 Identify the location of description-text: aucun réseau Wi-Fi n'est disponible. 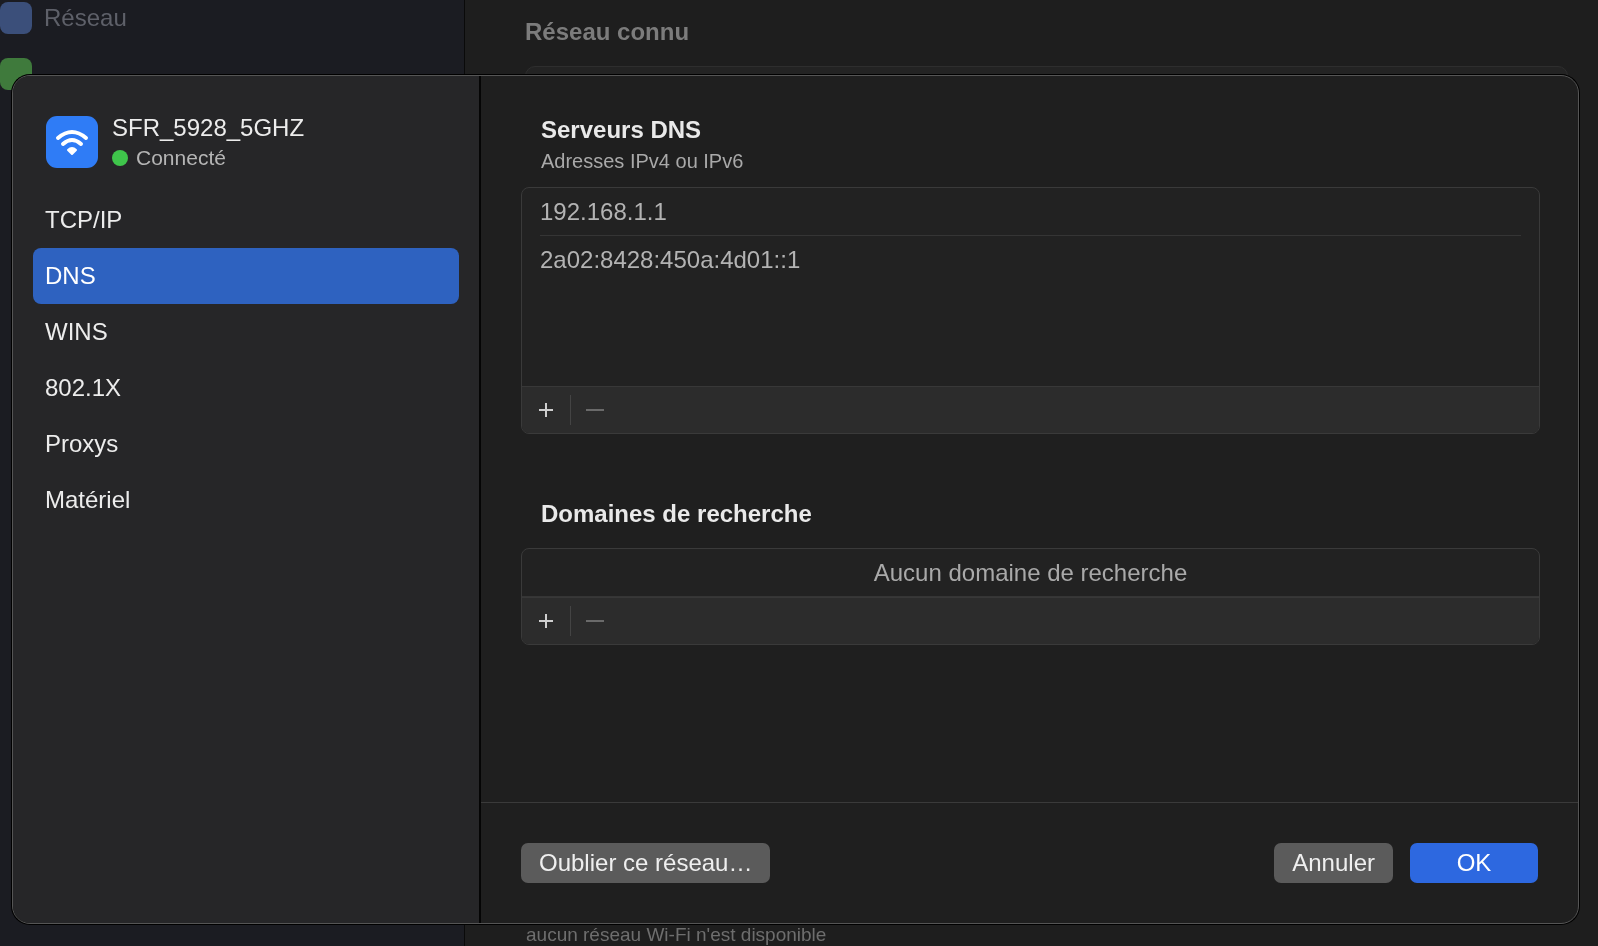
(676, 935).